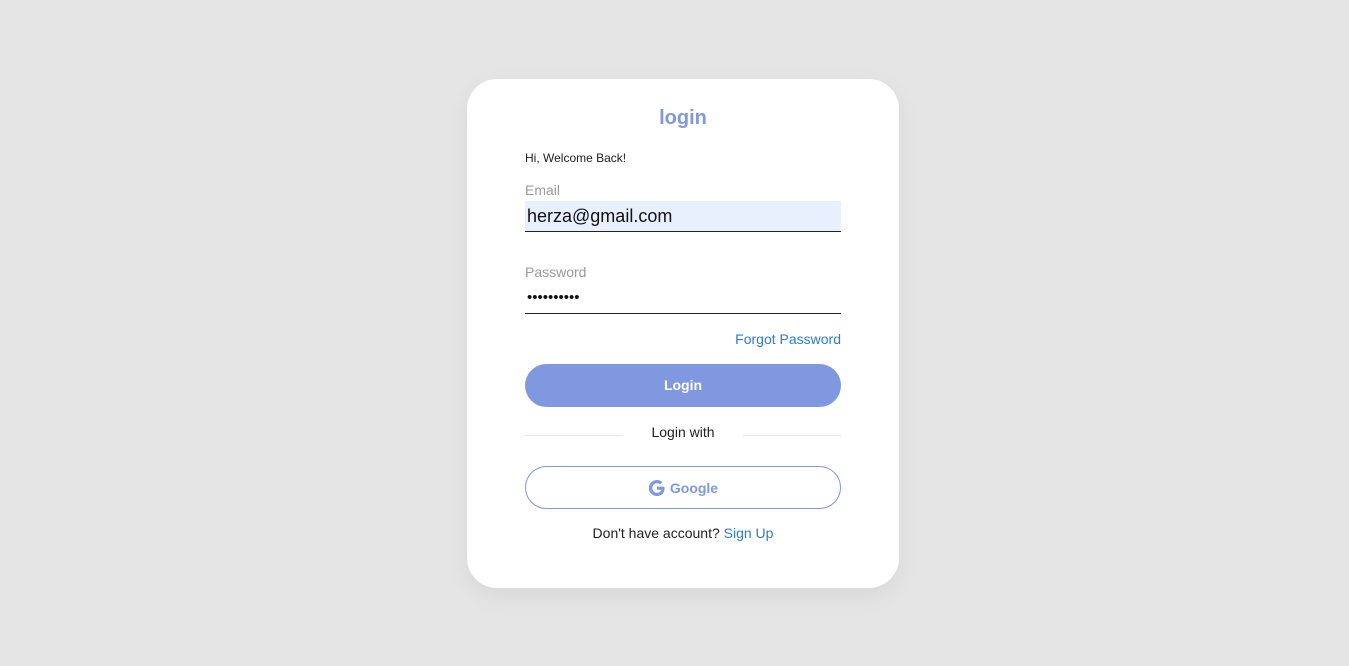  Describe the element at coordinates (749, 533) in the screenshot. I see `signup-link: Sign Up` at that location.